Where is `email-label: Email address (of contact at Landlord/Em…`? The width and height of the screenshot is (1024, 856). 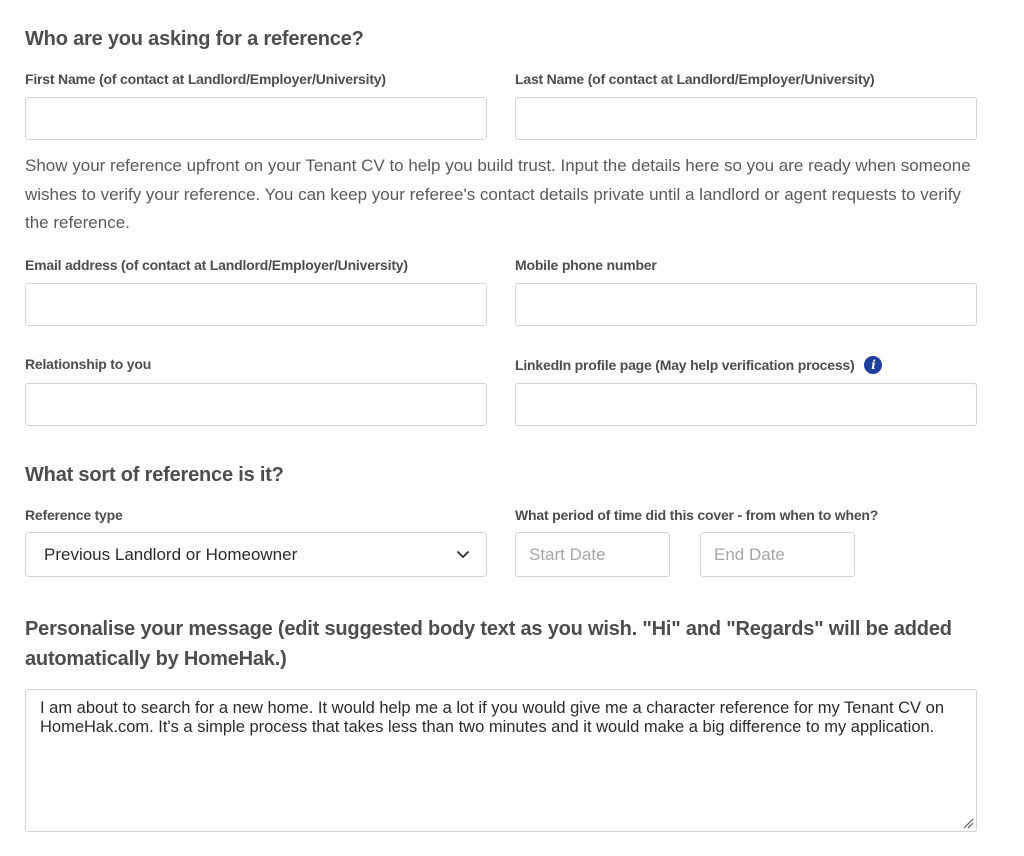 email-label: Email address (of contact at Landlord/Em… is located at coordinates (216, 265).